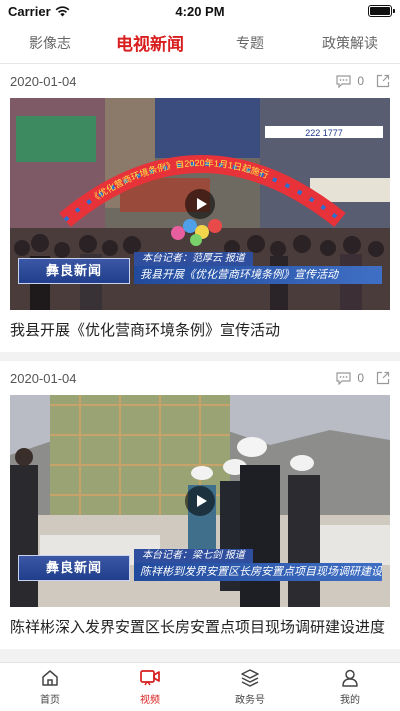  What do you see at coordinates (250, 700) in the screenshot?
I see `tabbar-label: 政务号` at bounding box center [250, 700].